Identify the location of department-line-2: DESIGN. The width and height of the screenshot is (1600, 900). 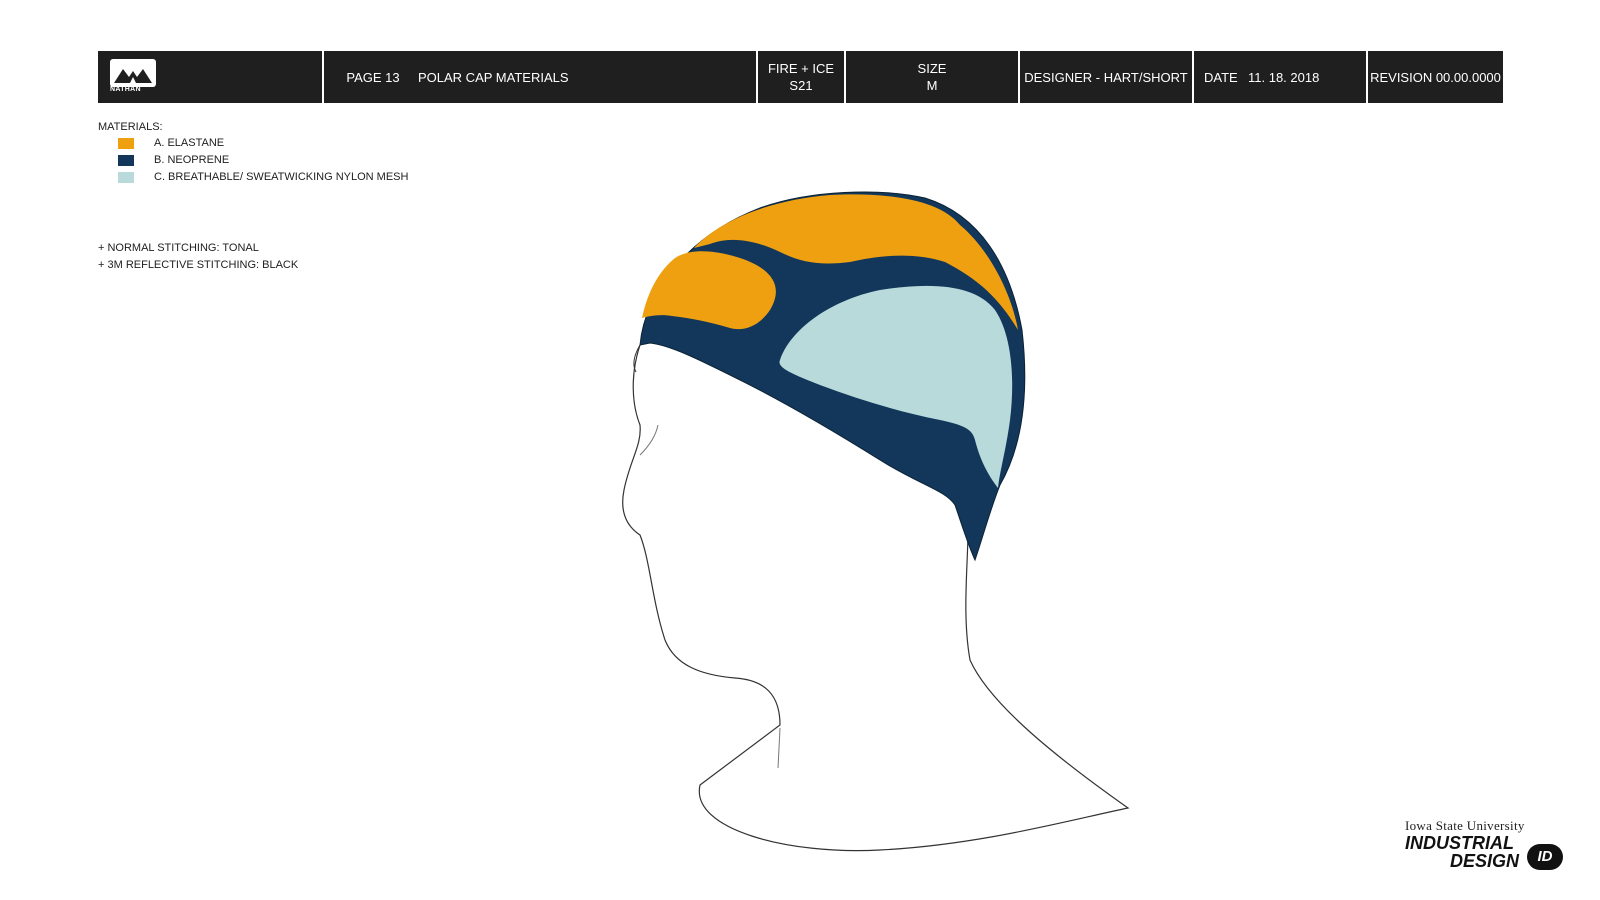
(1485, 861).